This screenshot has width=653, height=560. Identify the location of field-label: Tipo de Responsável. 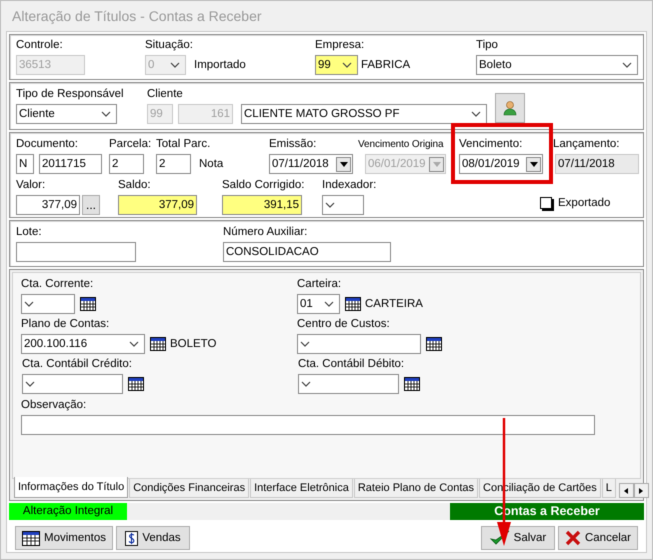
(70, 94).